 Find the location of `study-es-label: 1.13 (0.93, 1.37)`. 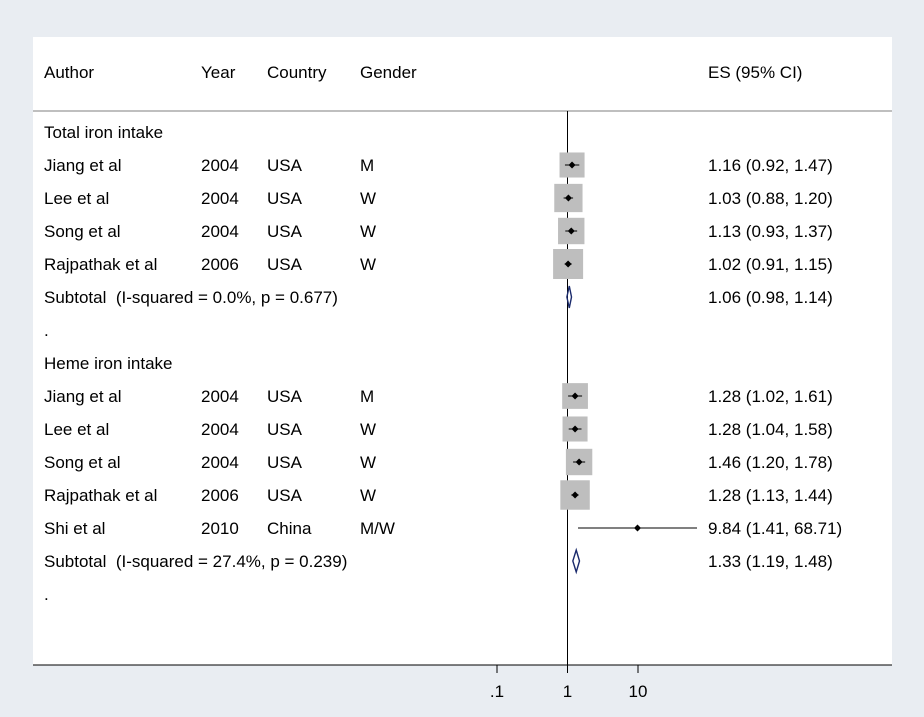

study-es-label: 1.13 (0.93, 1.37) is located at coordinates (770, 231).